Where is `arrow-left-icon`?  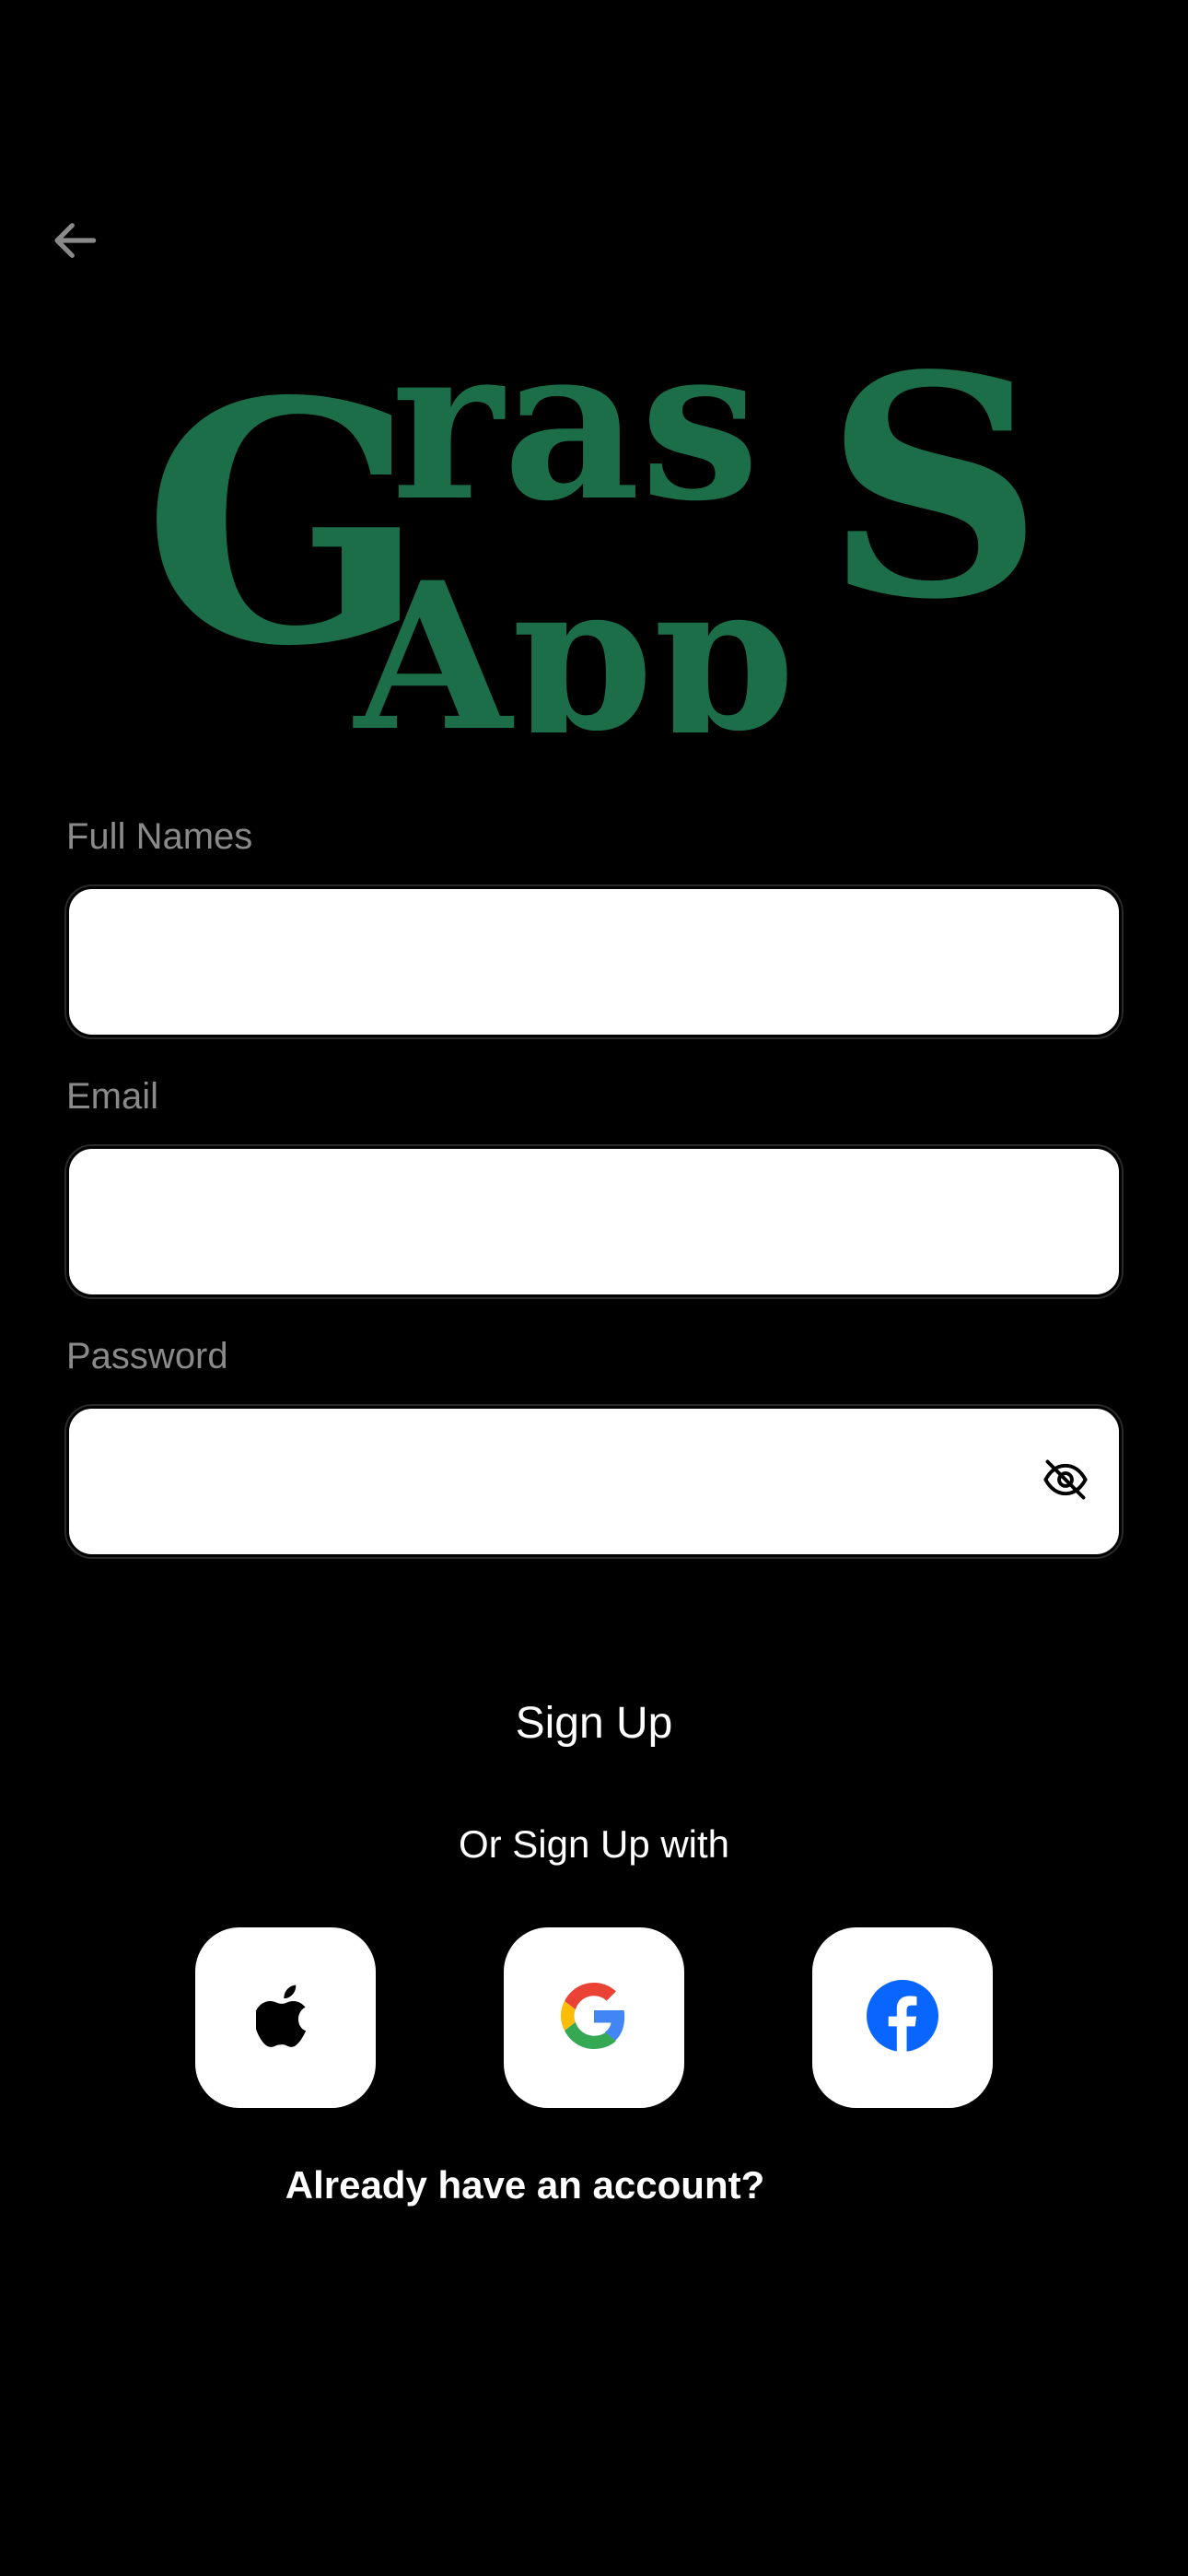 arrow-left-icon is located at coordinates (76, 243).